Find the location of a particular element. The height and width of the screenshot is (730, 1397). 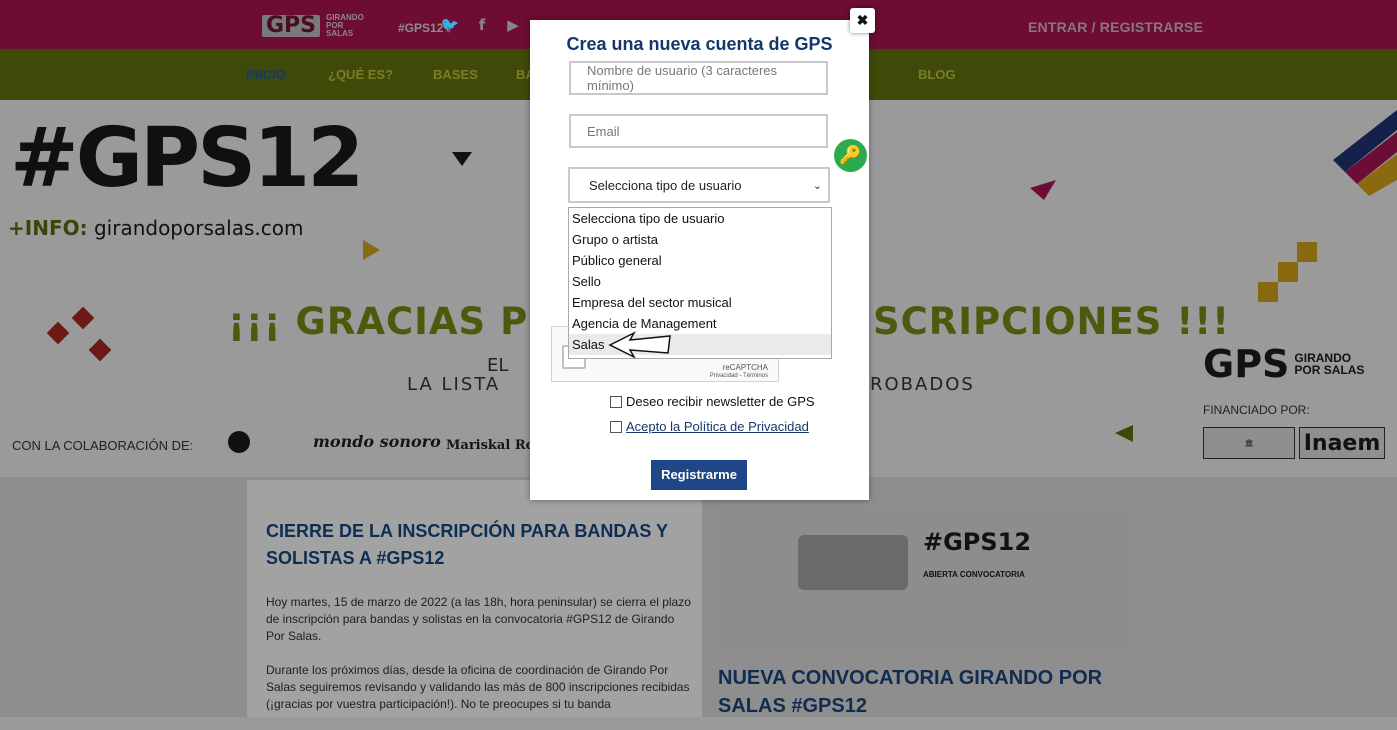

gps-right-logo: GPS GIRANDO POR SALAS is located at coordinates (1283, 364).